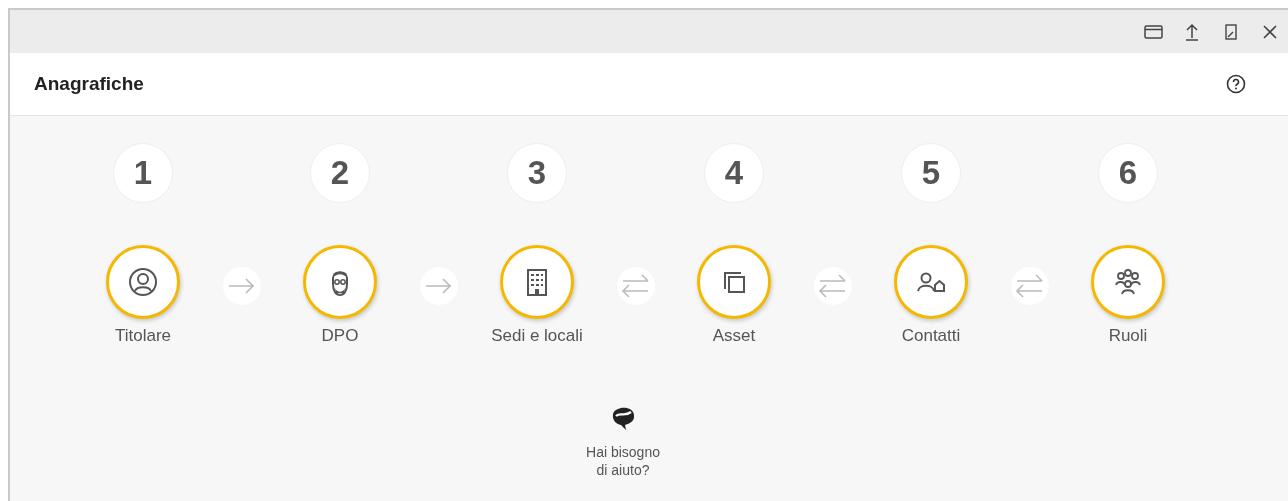 This screenshot has width=1288, height=501. I want to click on step-label: Asset, so click(734, 336).